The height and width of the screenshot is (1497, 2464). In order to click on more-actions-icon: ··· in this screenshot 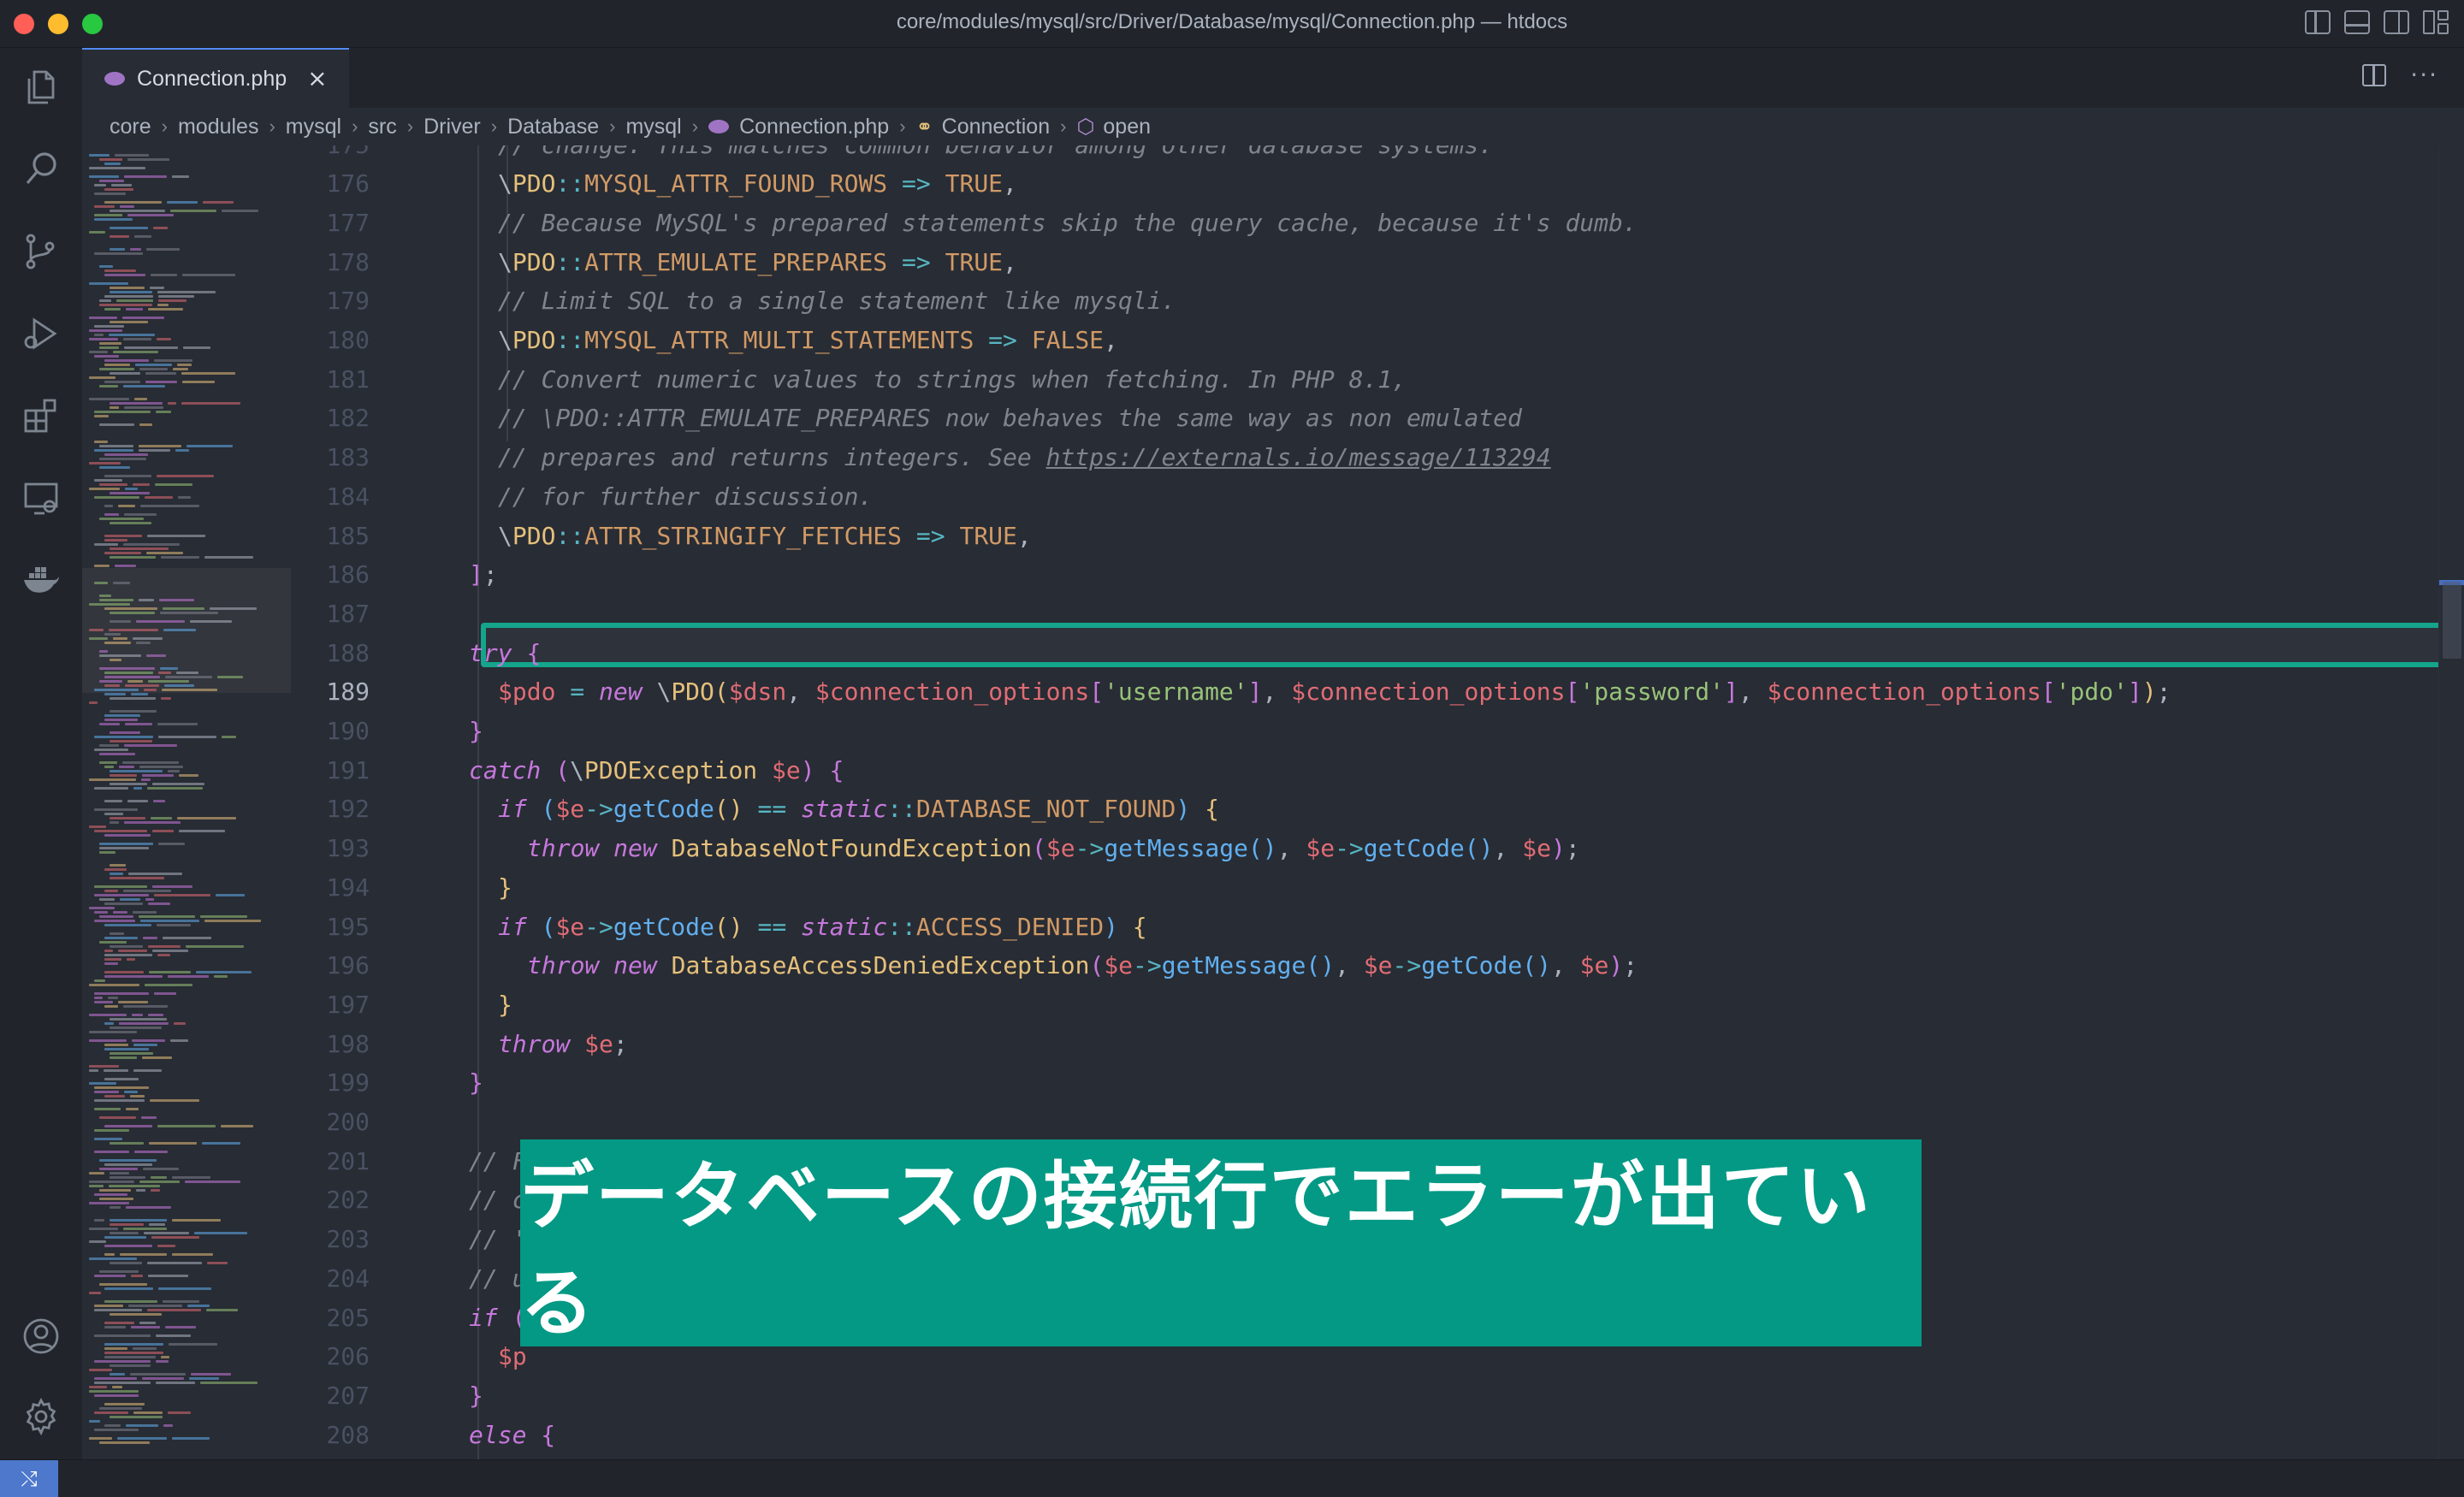, I will do `click(2424, 75)`.